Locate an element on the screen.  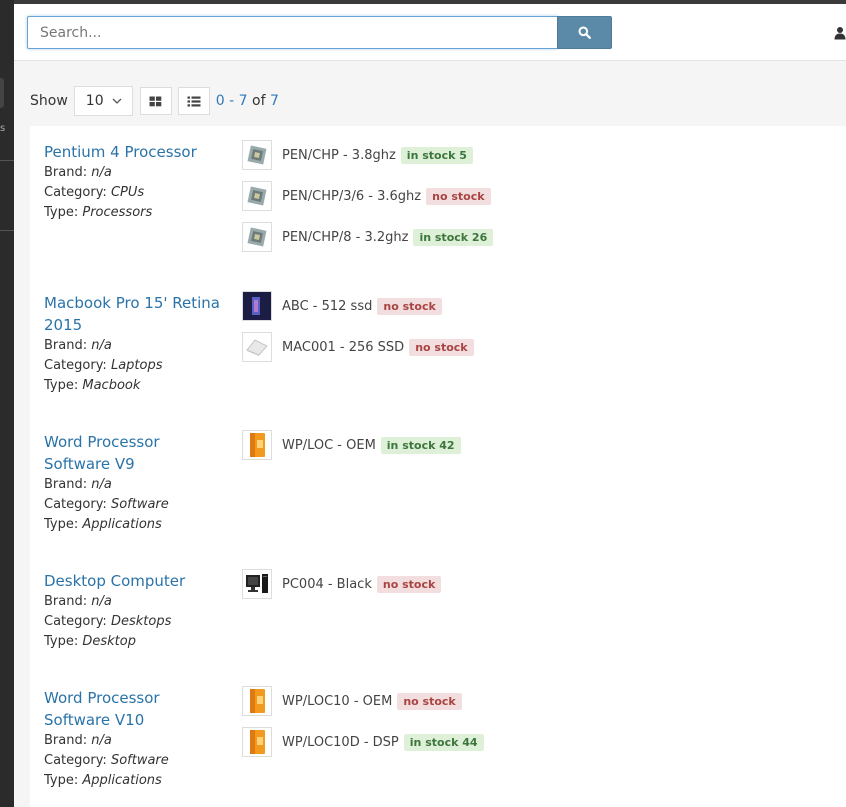
background-divider is located at coordinates (7, 230).